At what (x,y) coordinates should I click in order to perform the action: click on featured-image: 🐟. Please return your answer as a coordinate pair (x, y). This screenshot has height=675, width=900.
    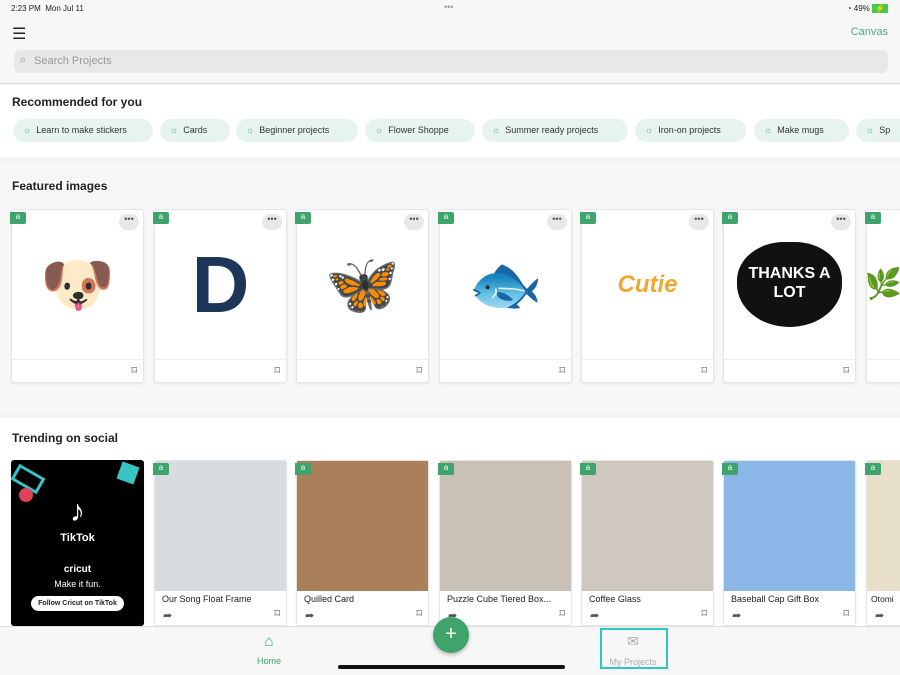
    Looking at the image, I should click on (505, 284).